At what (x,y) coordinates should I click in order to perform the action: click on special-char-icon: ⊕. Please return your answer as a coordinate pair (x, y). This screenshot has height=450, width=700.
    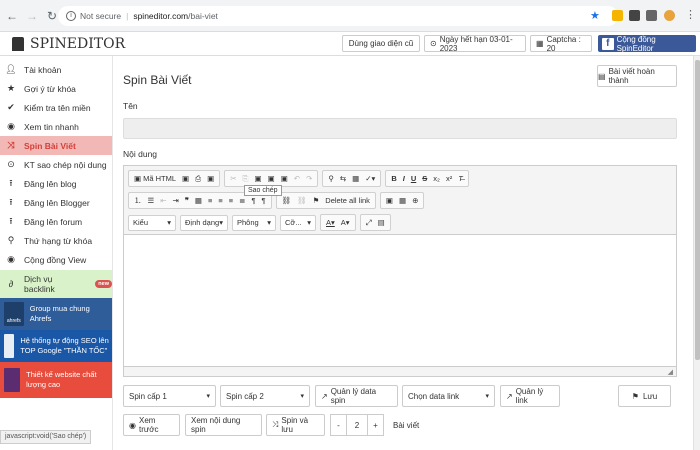
    Looking at the image, I should click on (415, 200).